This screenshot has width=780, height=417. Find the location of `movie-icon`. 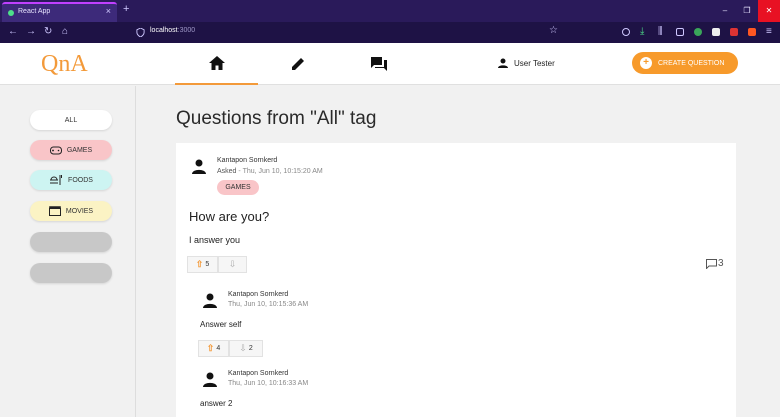

movie-icon is located at coordinates (54, 211).